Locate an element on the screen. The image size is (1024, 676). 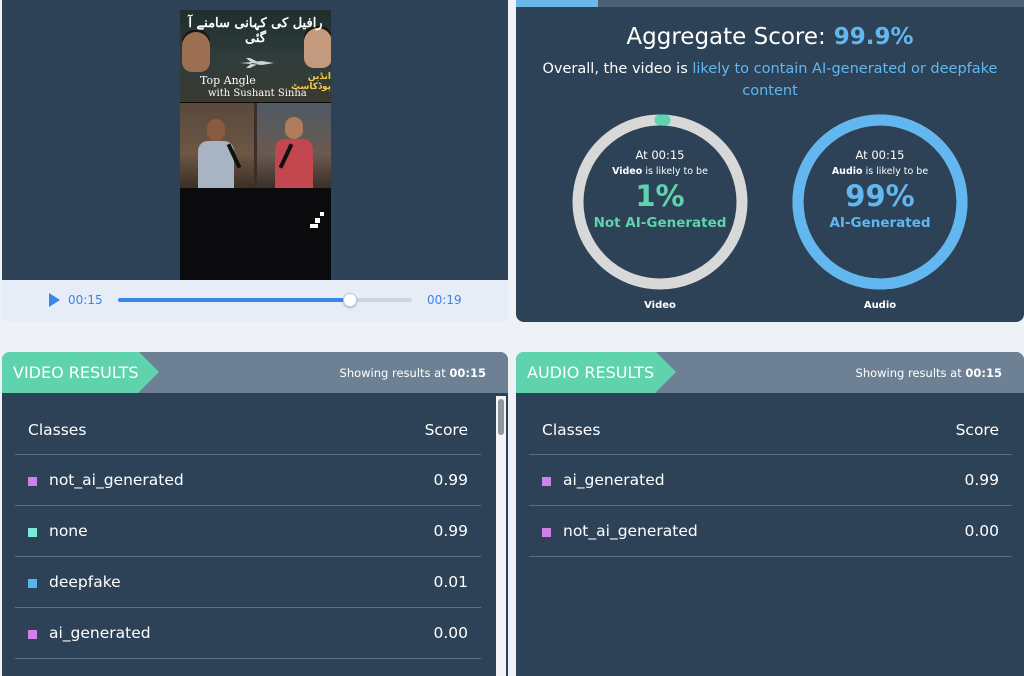
table-row: none 0.99 is located at coordinates (248, 531).